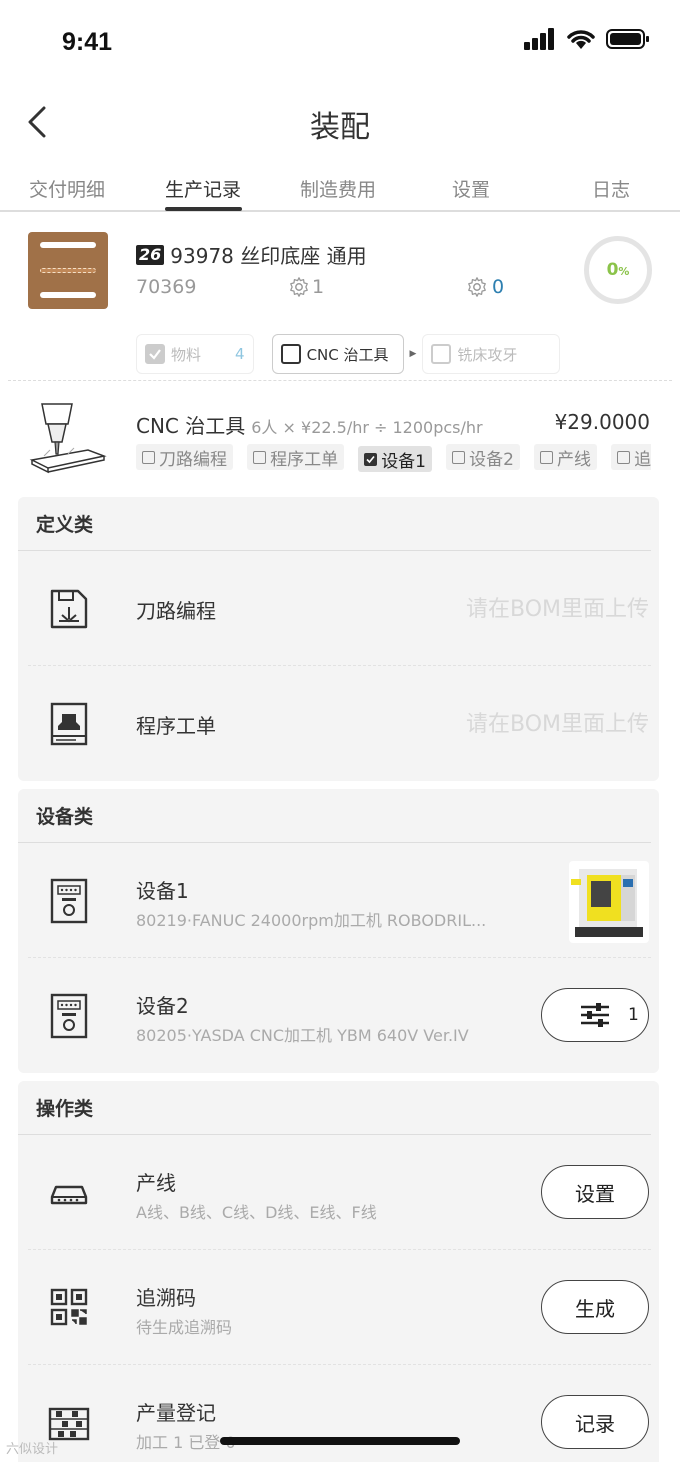 This screenshot has height=1462, width=680. I want to click on battery-icon, so click(627, 39).